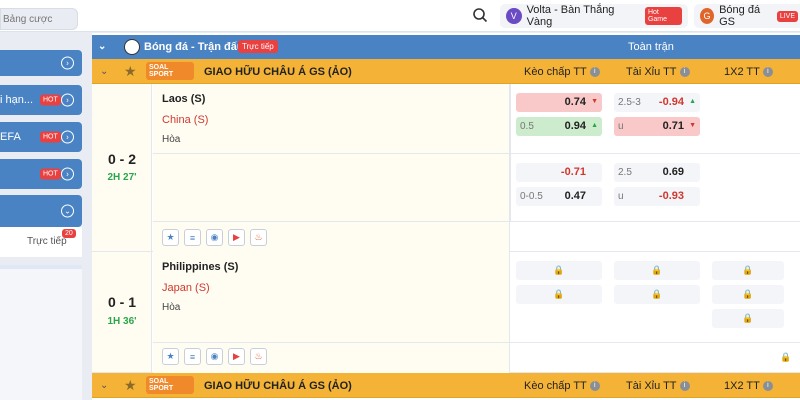  What do you see at coordinates (527, 126) in the screenshot?
I see `odd-line: 0.5` at bounding box center [527, 126].